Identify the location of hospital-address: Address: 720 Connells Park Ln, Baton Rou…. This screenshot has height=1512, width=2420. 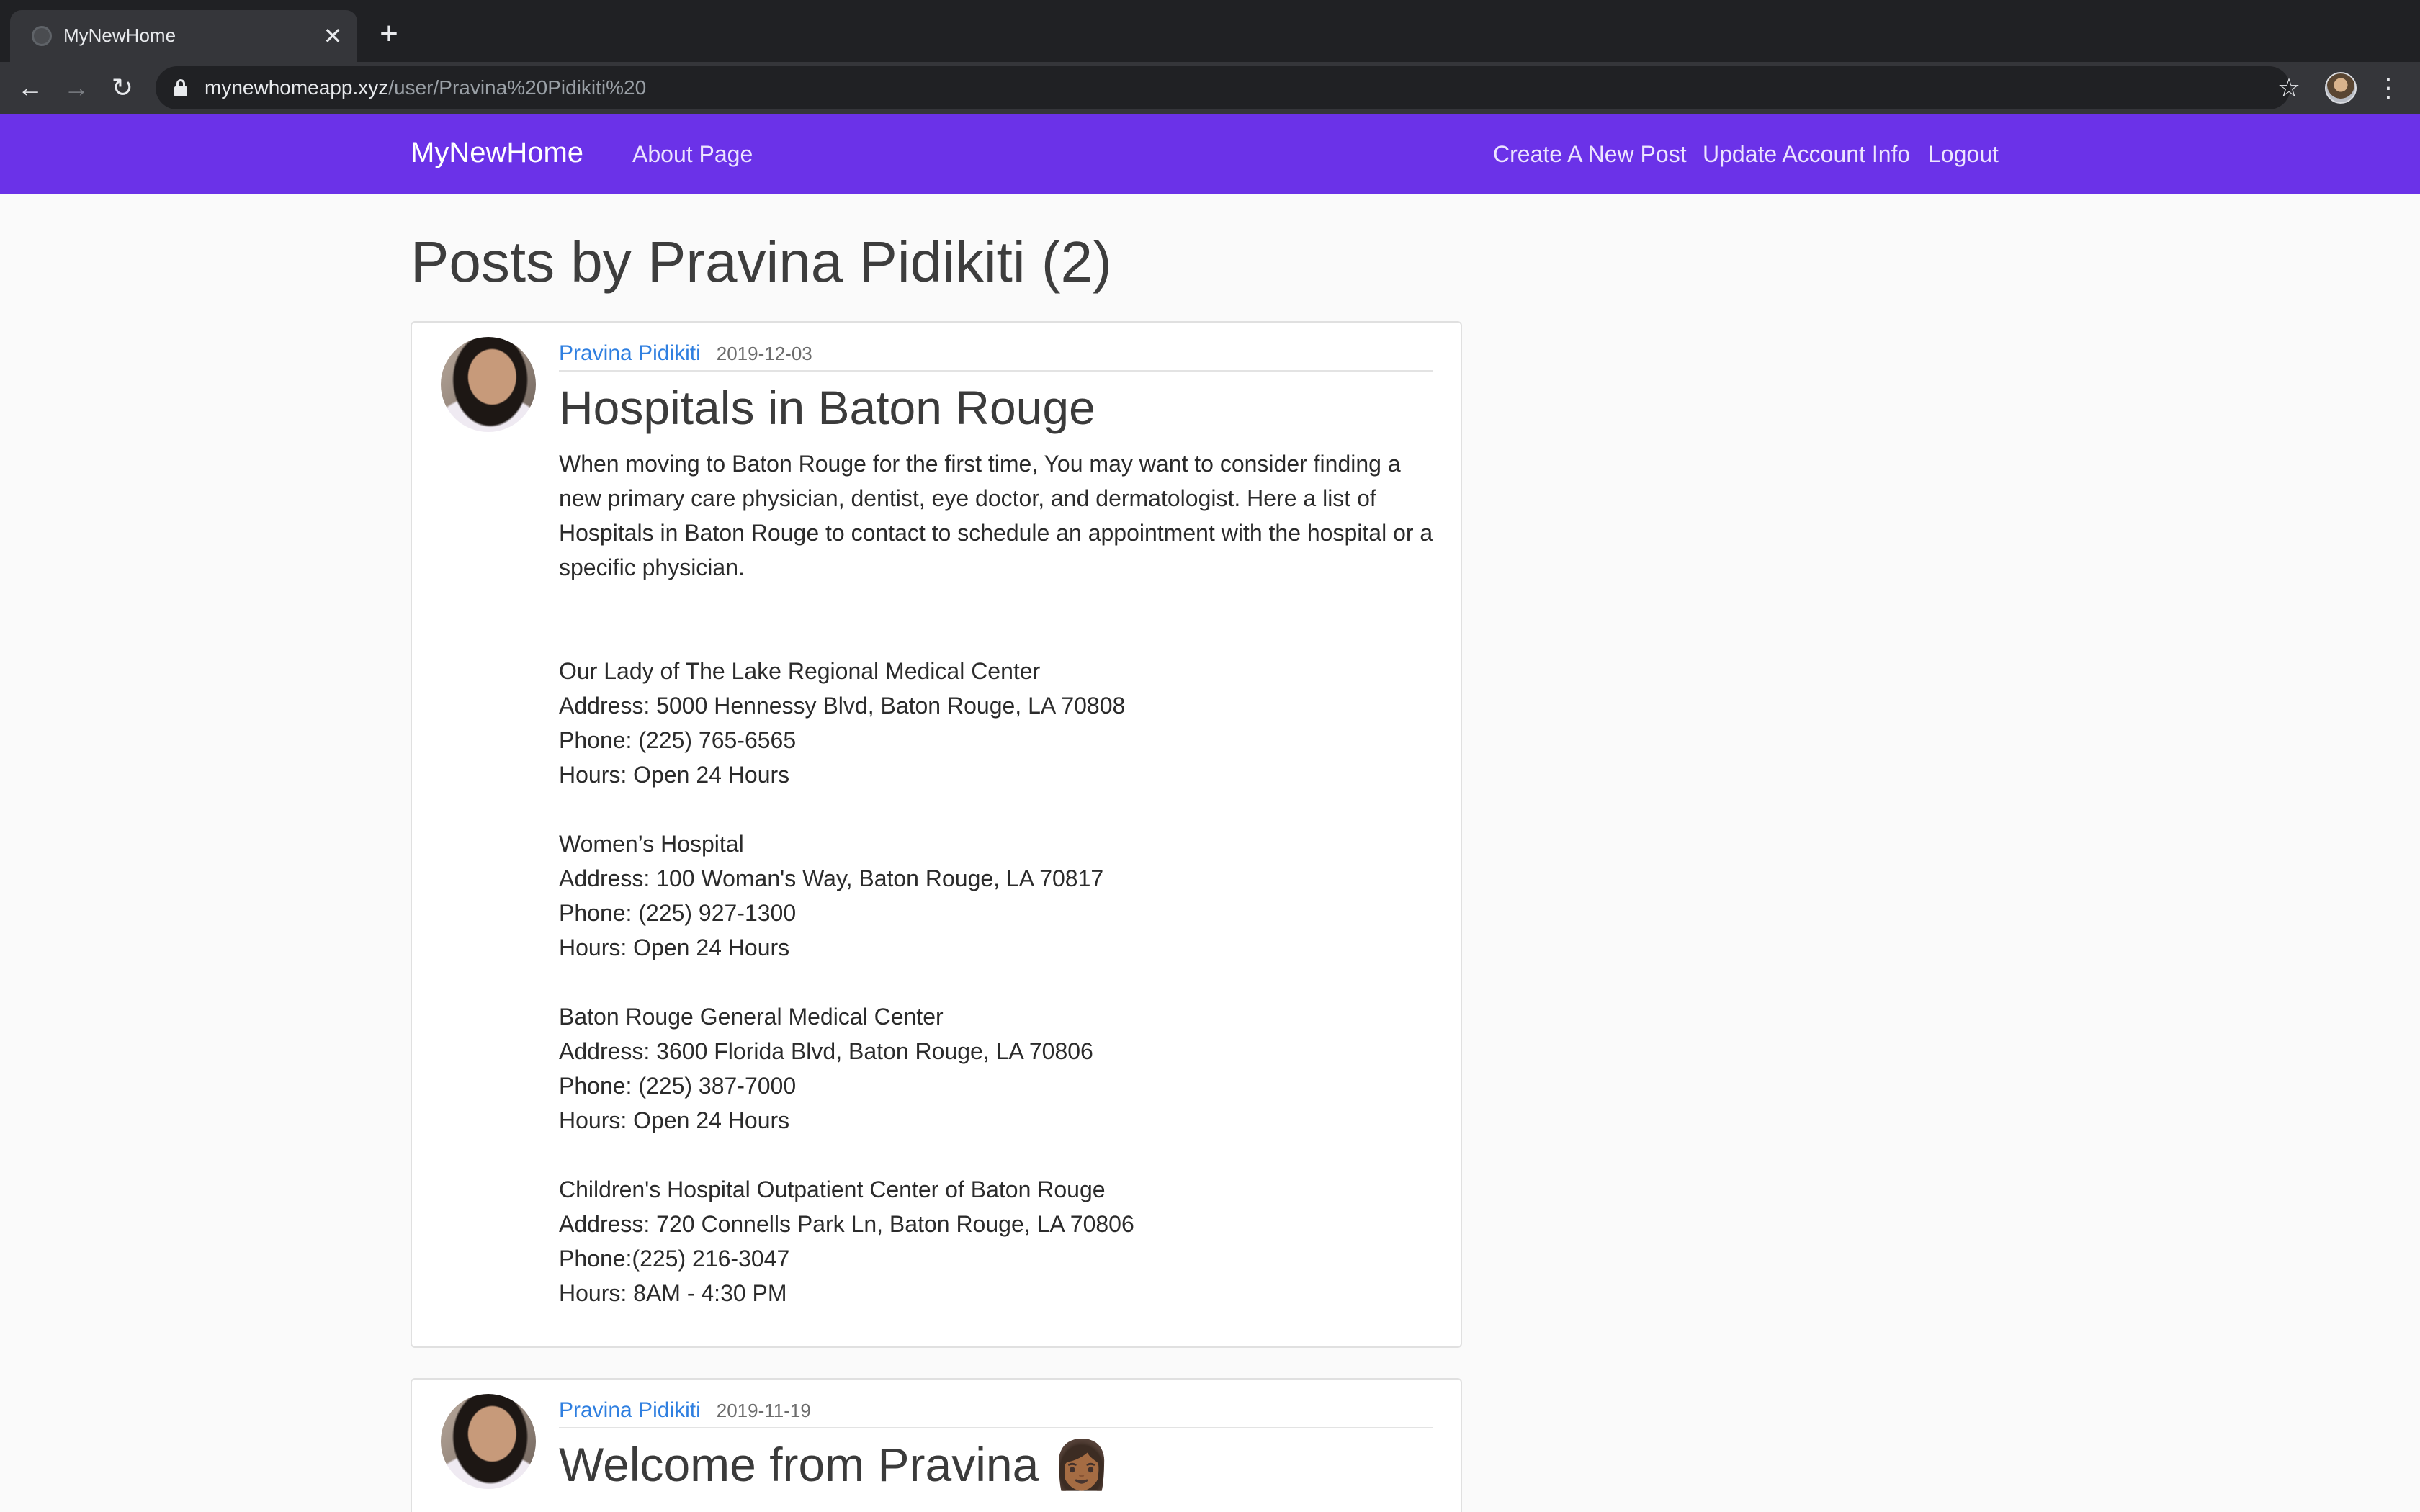
(846, 1224).